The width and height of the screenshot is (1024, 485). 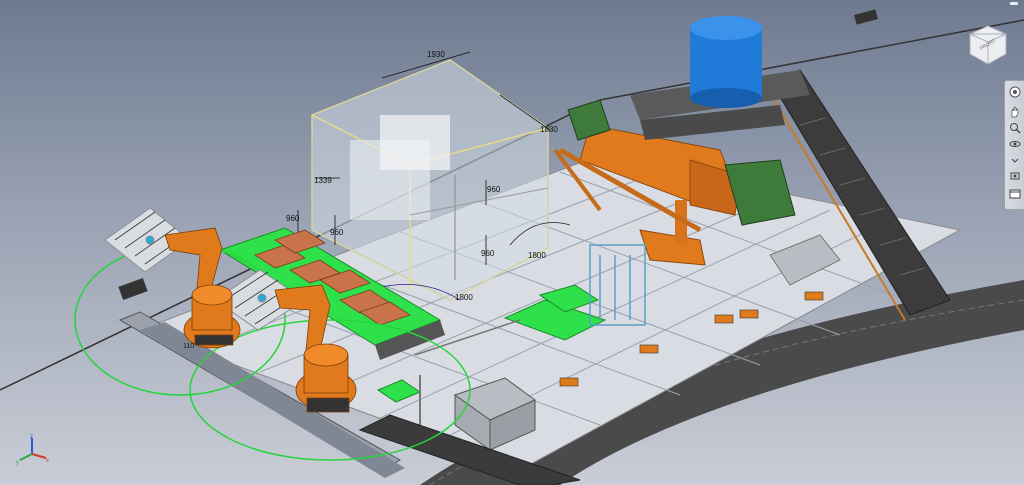 What do you see at coordinates (293, 218) in the screenshot?
I see `dimension-960-left: 960` at bounding box center [293, 218].